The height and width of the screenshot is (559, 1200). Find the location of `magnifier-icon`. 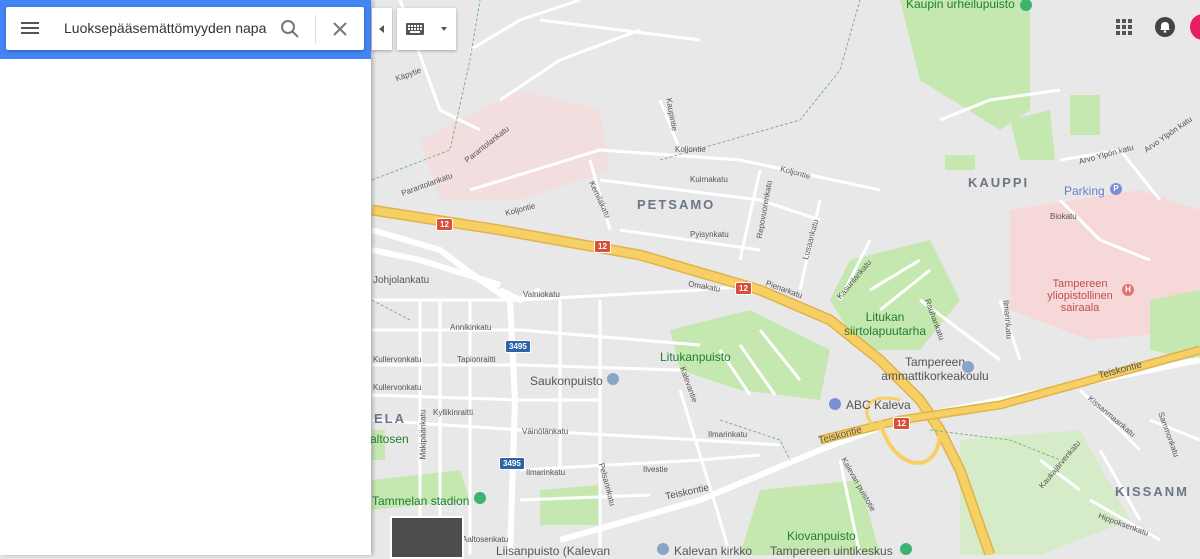

magnifier-icon is located at coordinates (290, 29).